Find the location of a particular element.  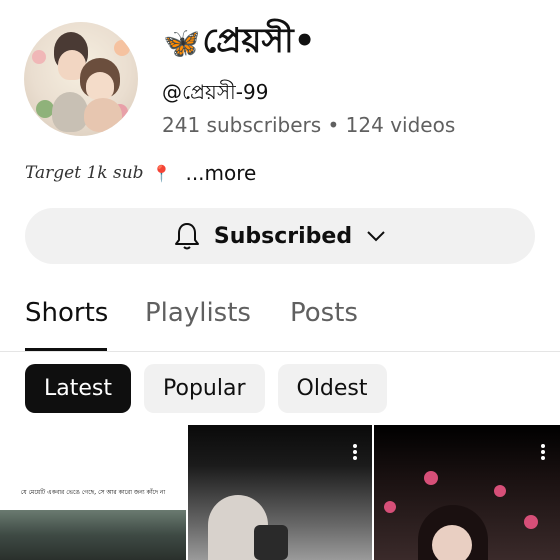

channel-name: 🦋 প্রেয়সী• is located at coordinates (239, 43).